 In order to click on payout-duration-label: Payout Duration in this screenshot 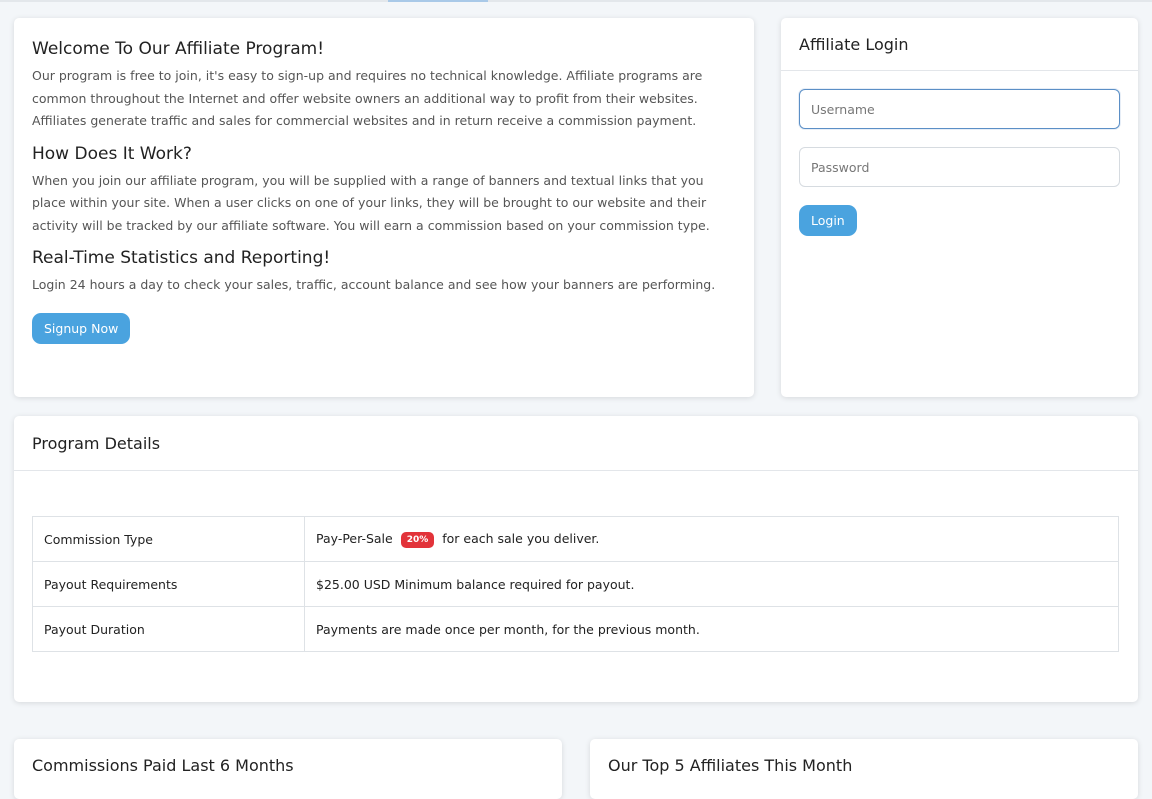, I will do `click(168, 629)`.